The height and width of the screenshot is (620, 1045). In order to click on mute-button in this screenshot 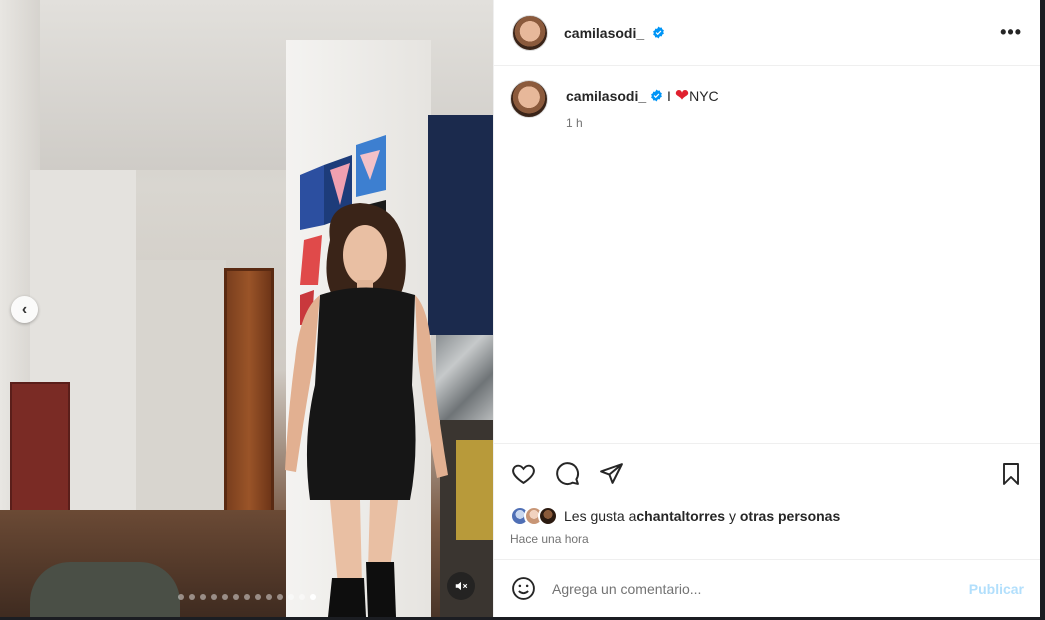, I will do `click(461, 586)`.